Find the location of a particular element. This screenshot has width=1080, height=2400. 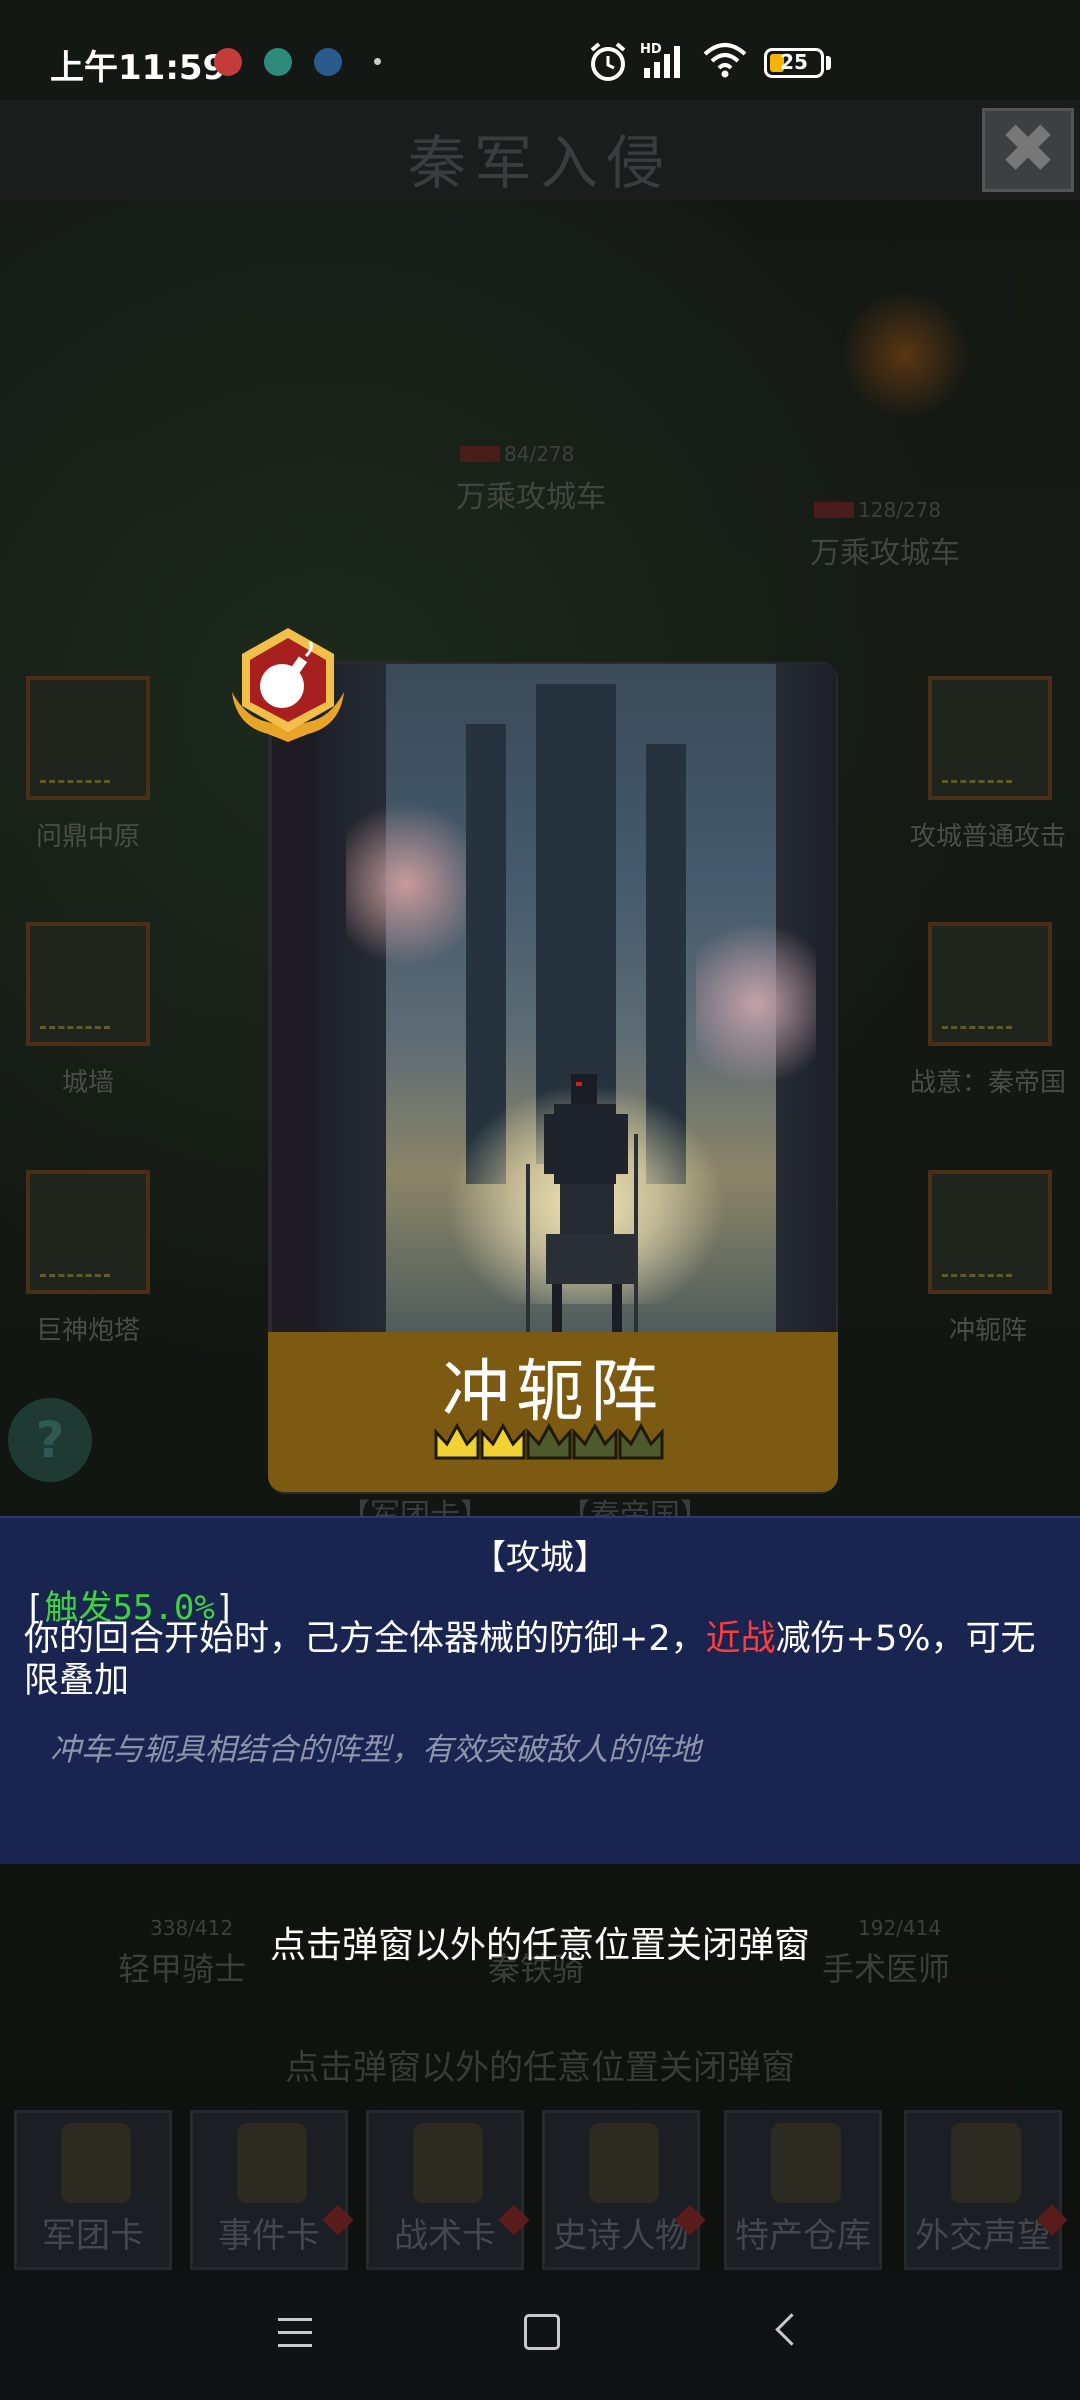

battery-level: 25 is located at coordinates (794, 62).